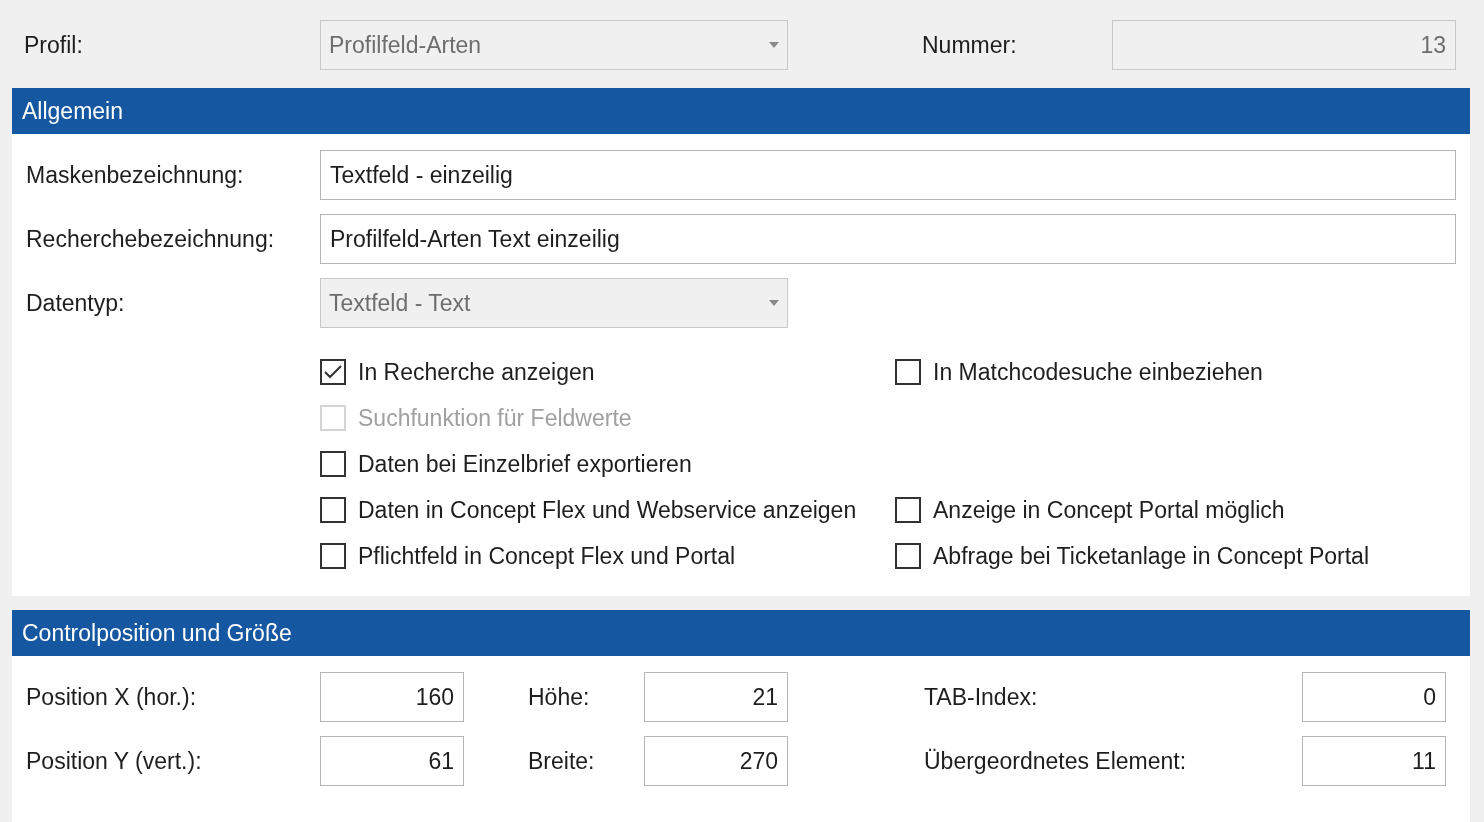 This screenshot has width=1484, height=822. Describe the element at coordinates (135, 174) in the screenshot. I see `field-label: Maskenbezeichnung:` at that location.